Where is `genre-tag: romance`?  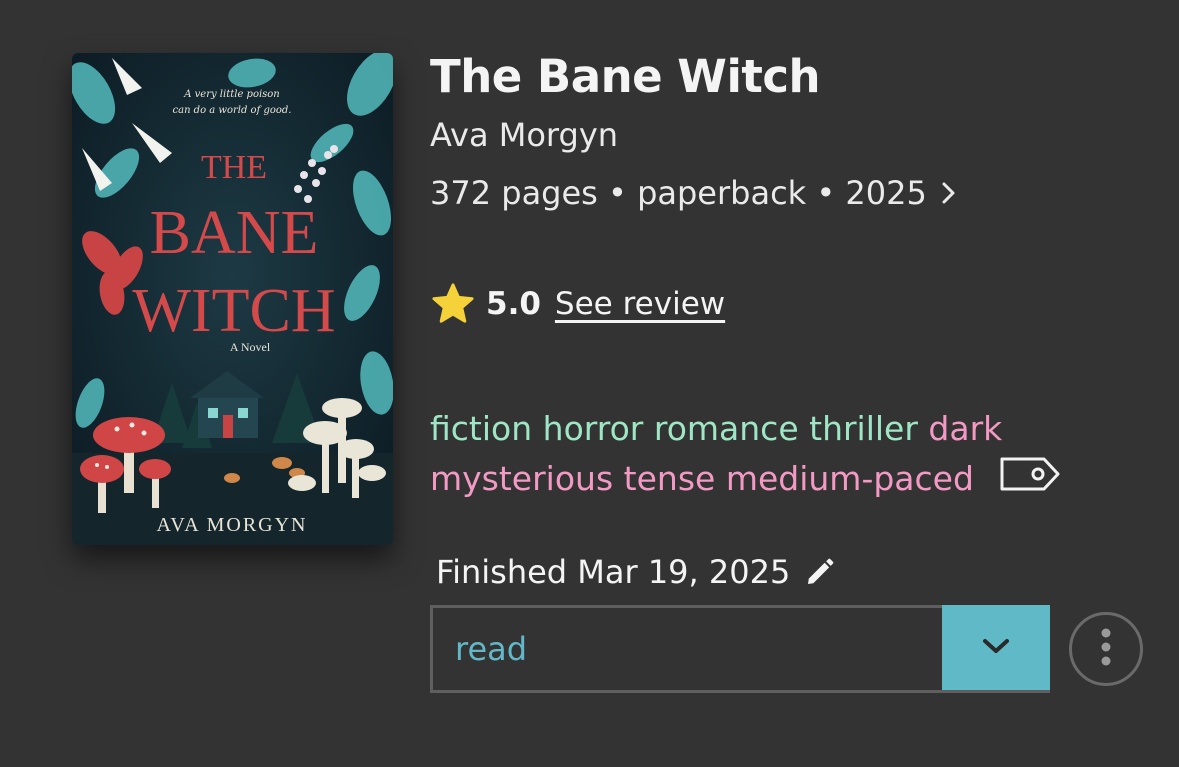
genre-tag: romance is located at coordinates (726, 428).